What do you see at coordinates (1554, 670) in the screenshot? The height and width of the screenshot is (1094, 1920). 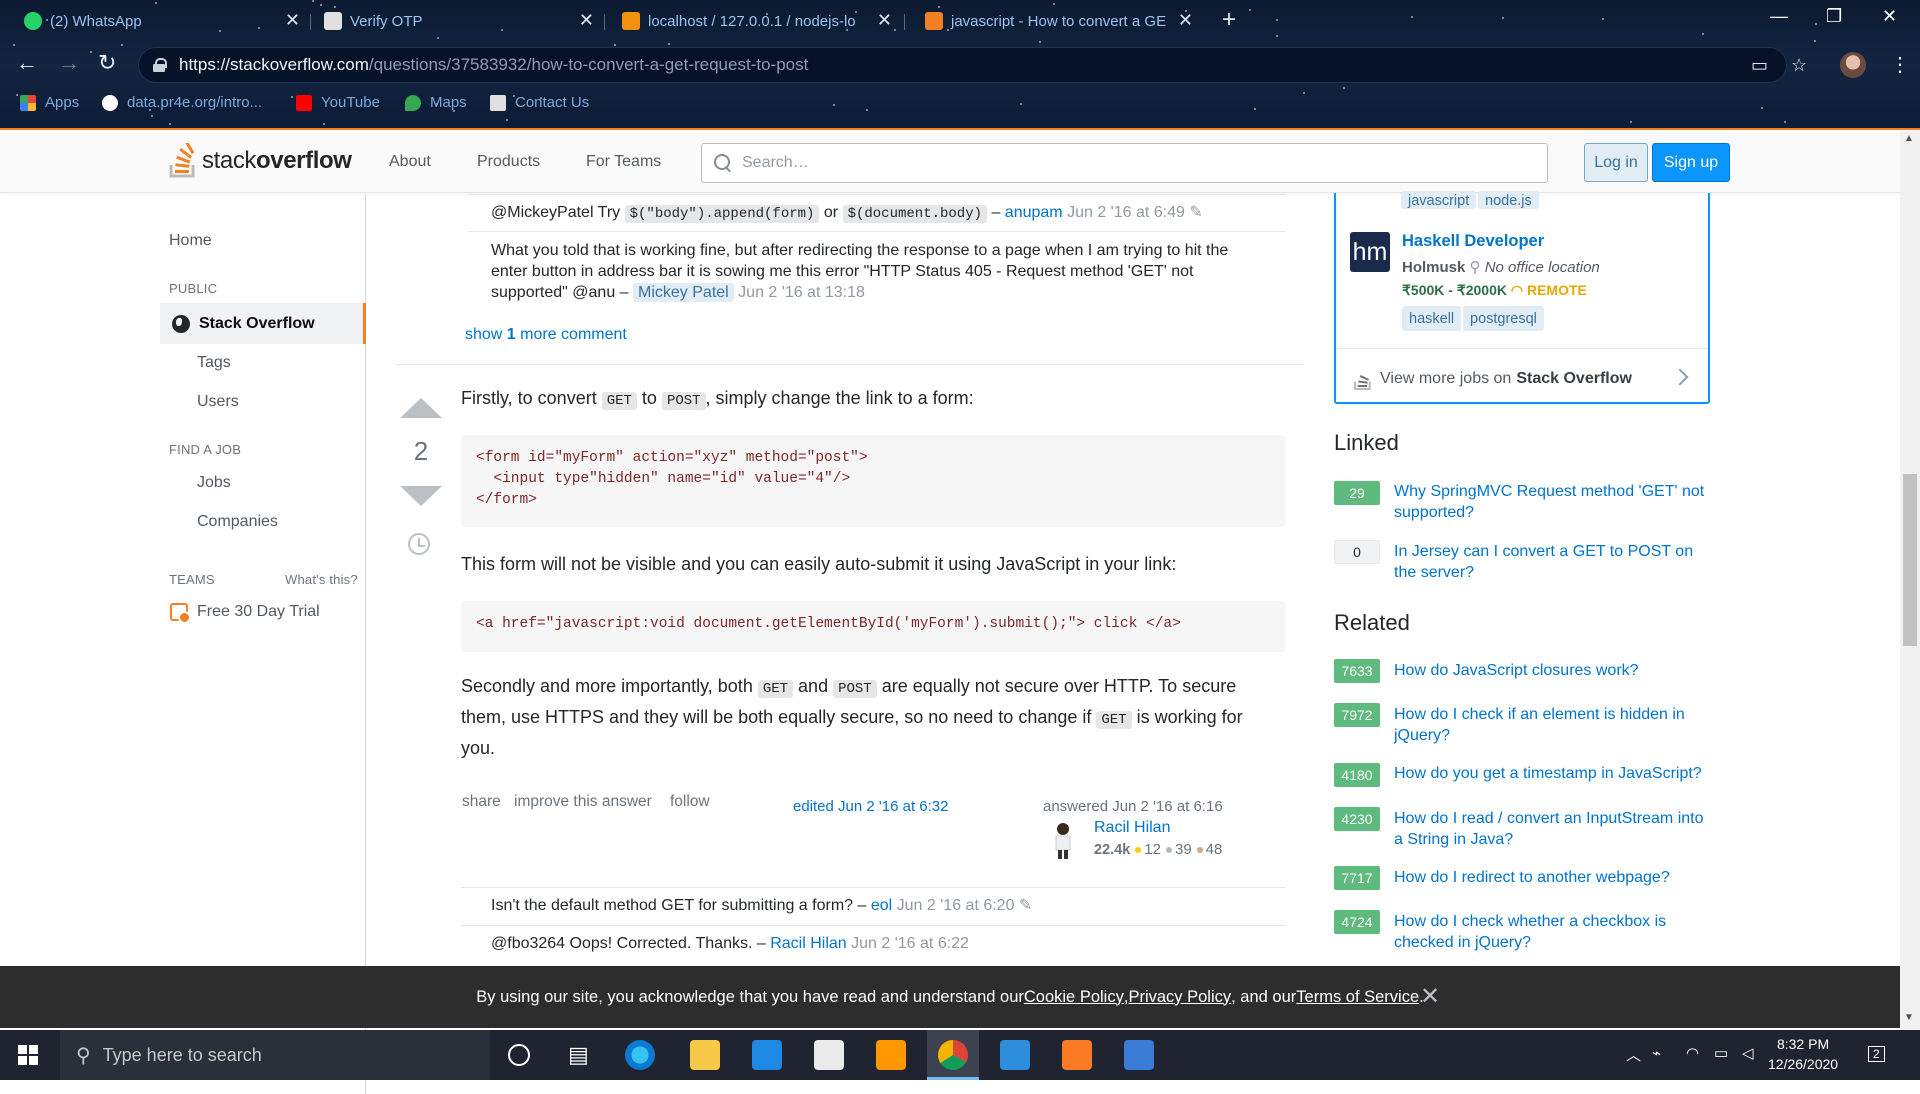 I see `related-question-link: How do JavaScript closures work?` at bounding box center [1554, 670].